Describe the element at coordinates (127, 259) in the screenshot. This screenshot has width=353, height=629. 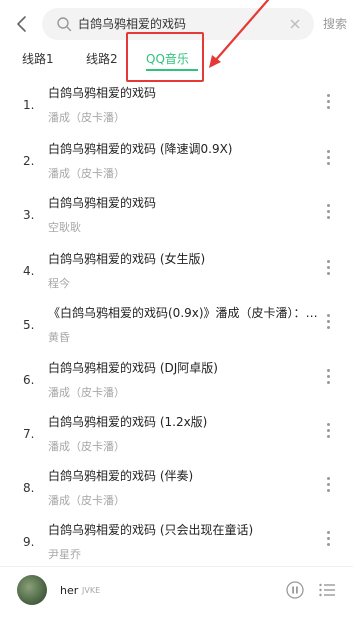
I see `song-title: 白鸽乌鸦相爱的戏码 (女生版)` at that location.